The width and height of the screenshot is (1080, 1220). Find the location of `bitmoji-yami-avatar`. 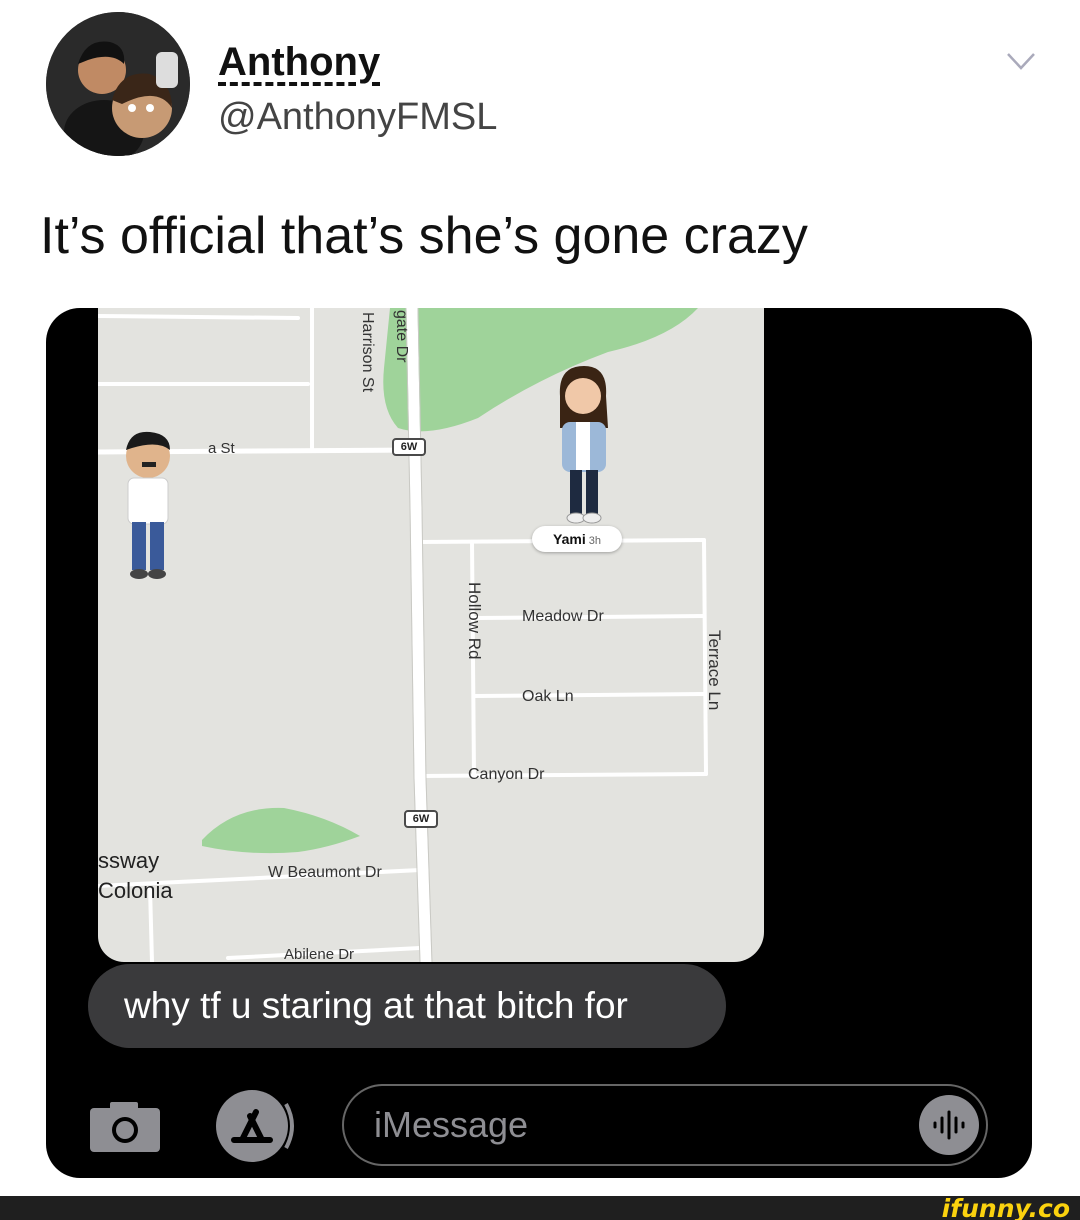

bitmoji-yami-avatar is located at coordinates (583, 444).